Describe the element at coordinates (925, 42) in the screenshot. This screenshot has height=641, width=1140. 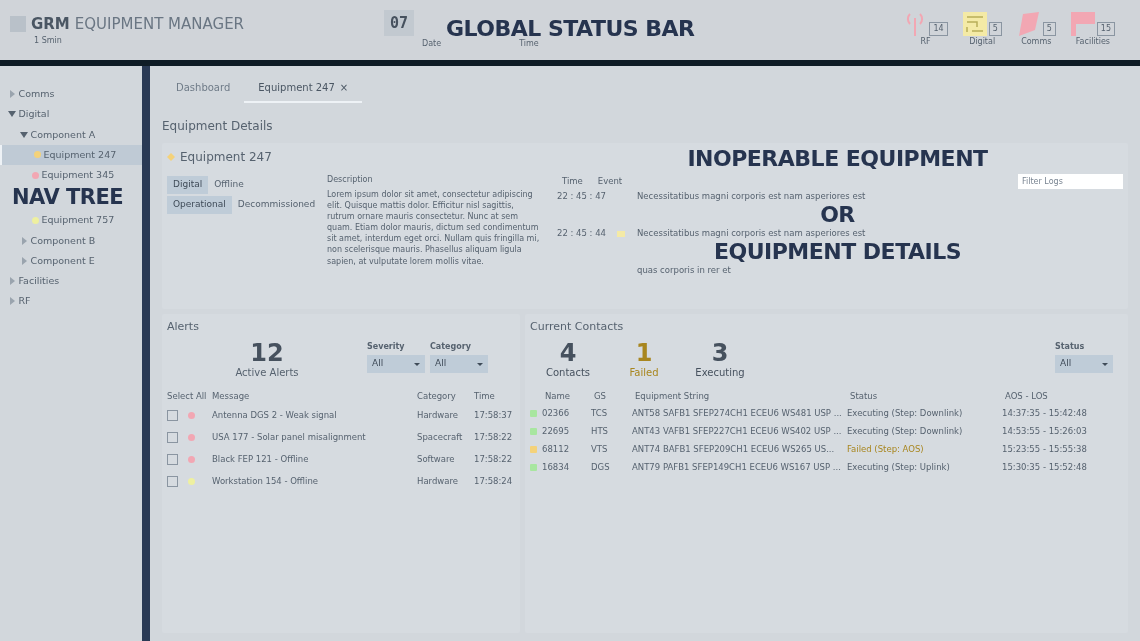
I see `status-label: RF` at that location.